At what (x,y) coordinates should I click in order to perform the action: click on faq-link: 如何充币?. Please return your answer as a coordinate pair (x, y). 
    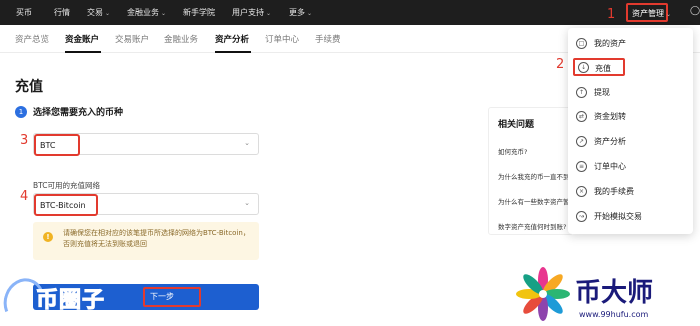
    Looking at the image, I should click on (512, 151).